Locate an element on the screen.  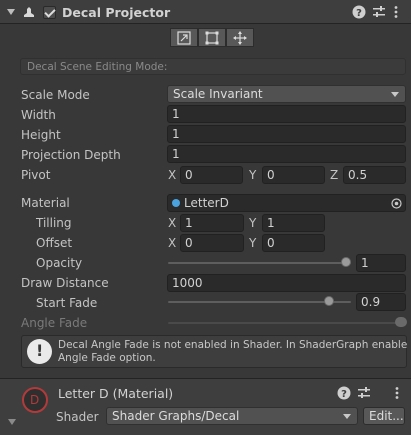
component-header: Decal Projector ? is located at coordinates (205, 12).